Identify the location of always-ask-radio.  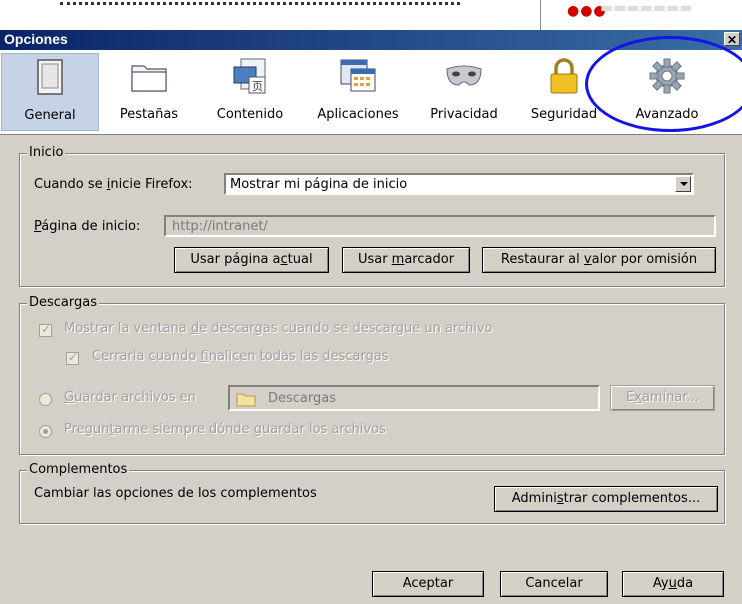
(45, 431).